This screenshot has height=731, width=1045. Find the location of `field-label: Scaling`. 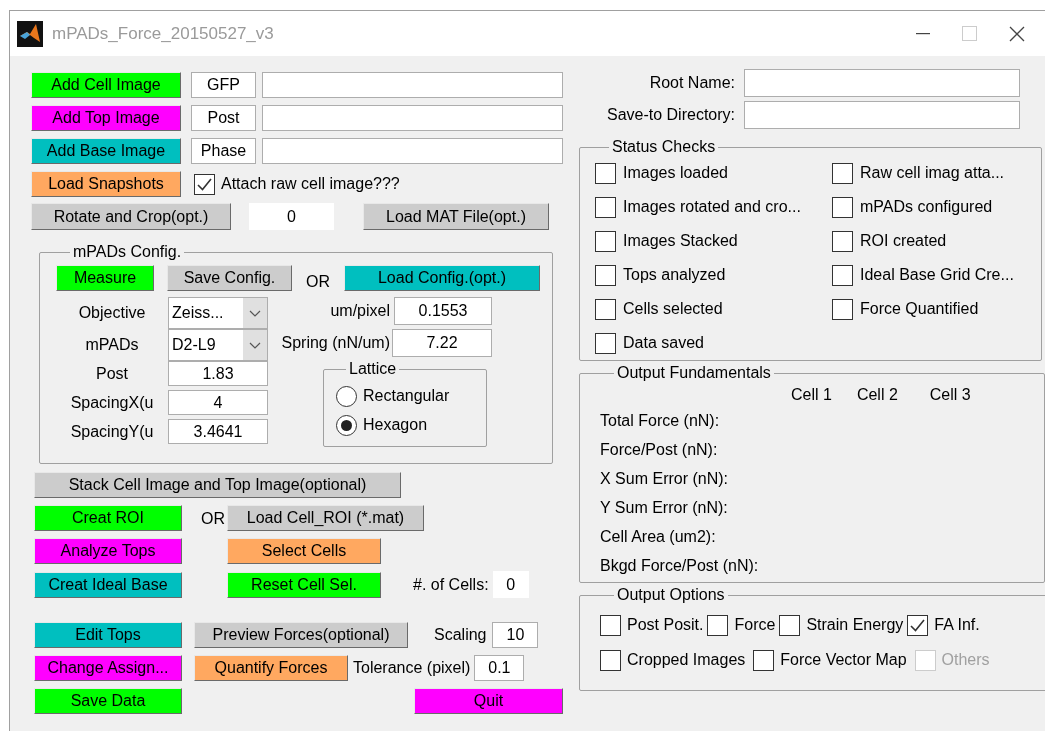

field-label: Scaling is located at coordinates (460, 635).